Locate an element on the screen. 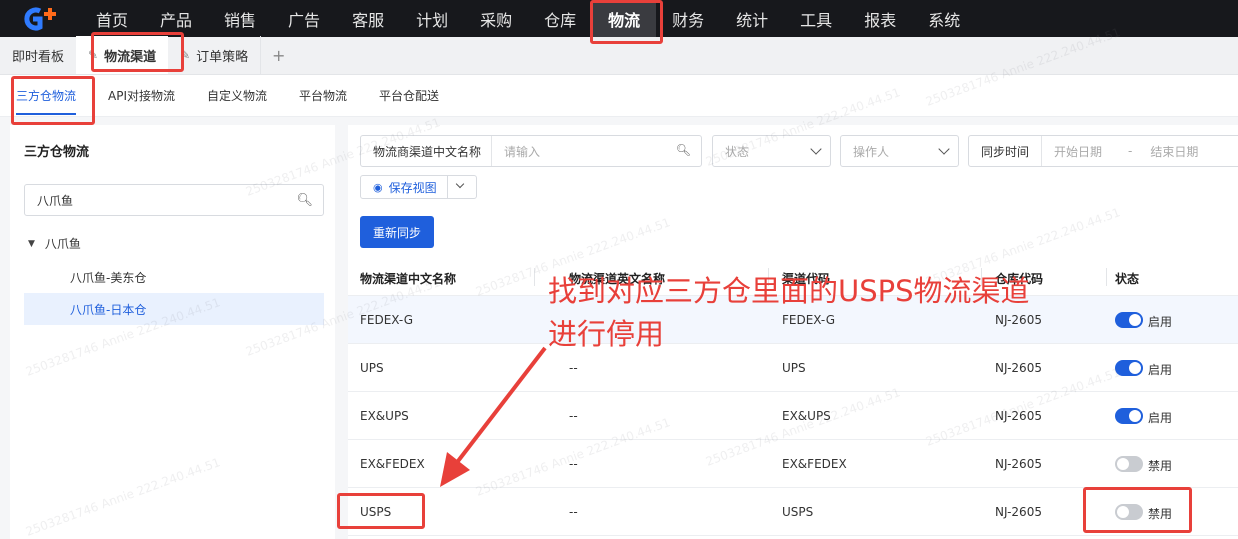 The height and width of the screenshot is (539, 1238). tree-node-japan: 八爪鱼-日本仓 is located at coordinates (174, 309).